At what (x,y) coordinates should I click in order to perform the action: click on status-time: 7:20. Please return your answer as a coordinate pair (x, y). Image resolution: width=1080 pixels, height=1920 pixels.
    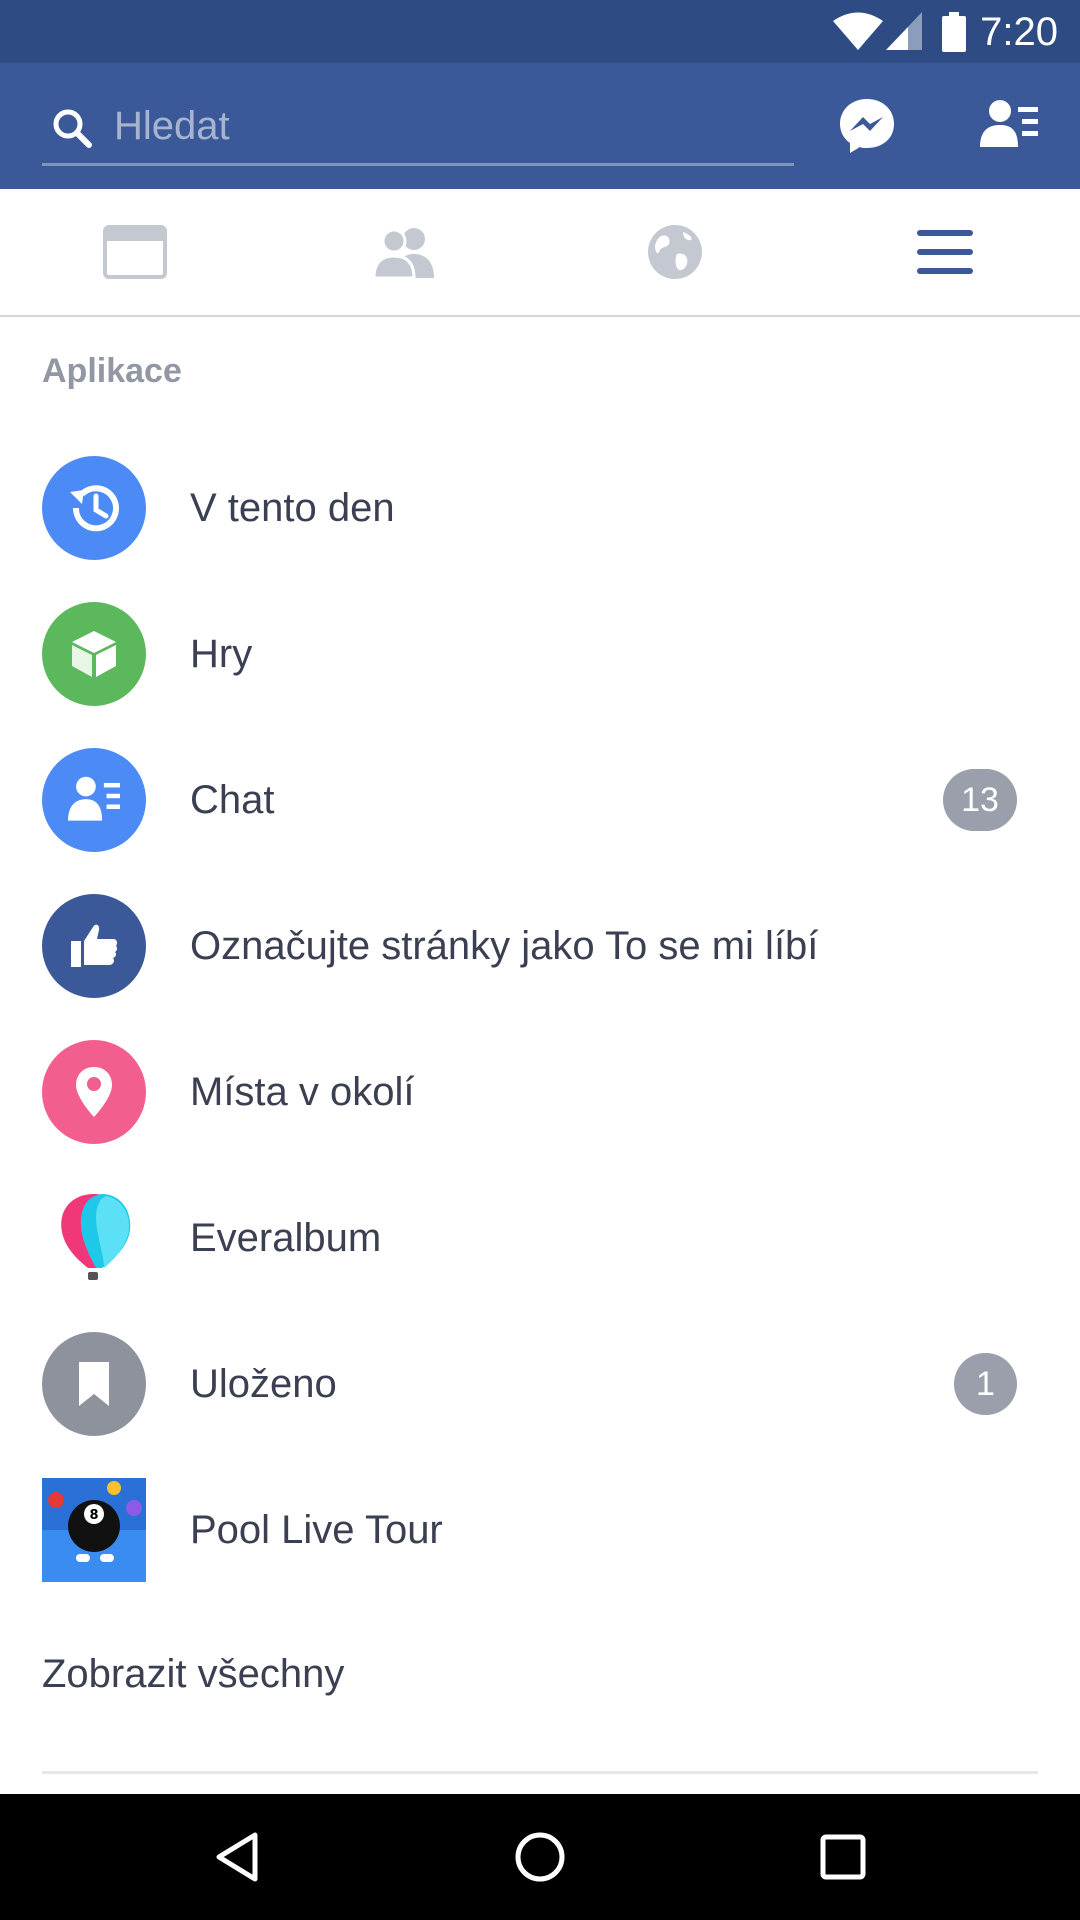
    Looking at the image, I should click on (1019, 32).